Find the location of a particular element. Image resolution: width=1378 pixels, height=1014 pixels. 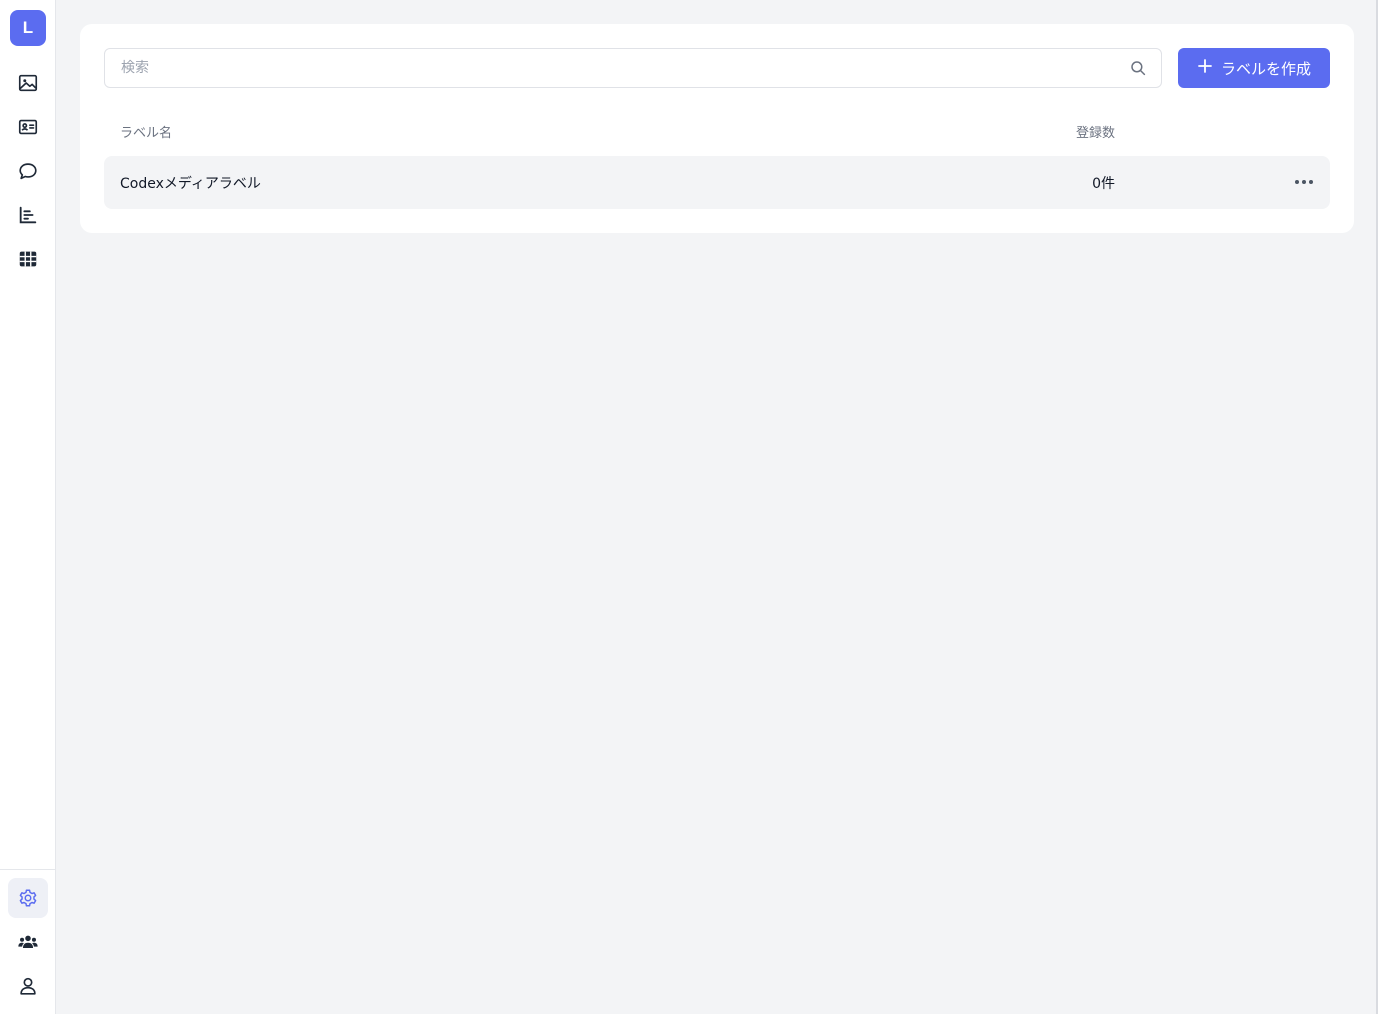

column-header-label-name: ラベル名 is located at coordinates (146, 133).